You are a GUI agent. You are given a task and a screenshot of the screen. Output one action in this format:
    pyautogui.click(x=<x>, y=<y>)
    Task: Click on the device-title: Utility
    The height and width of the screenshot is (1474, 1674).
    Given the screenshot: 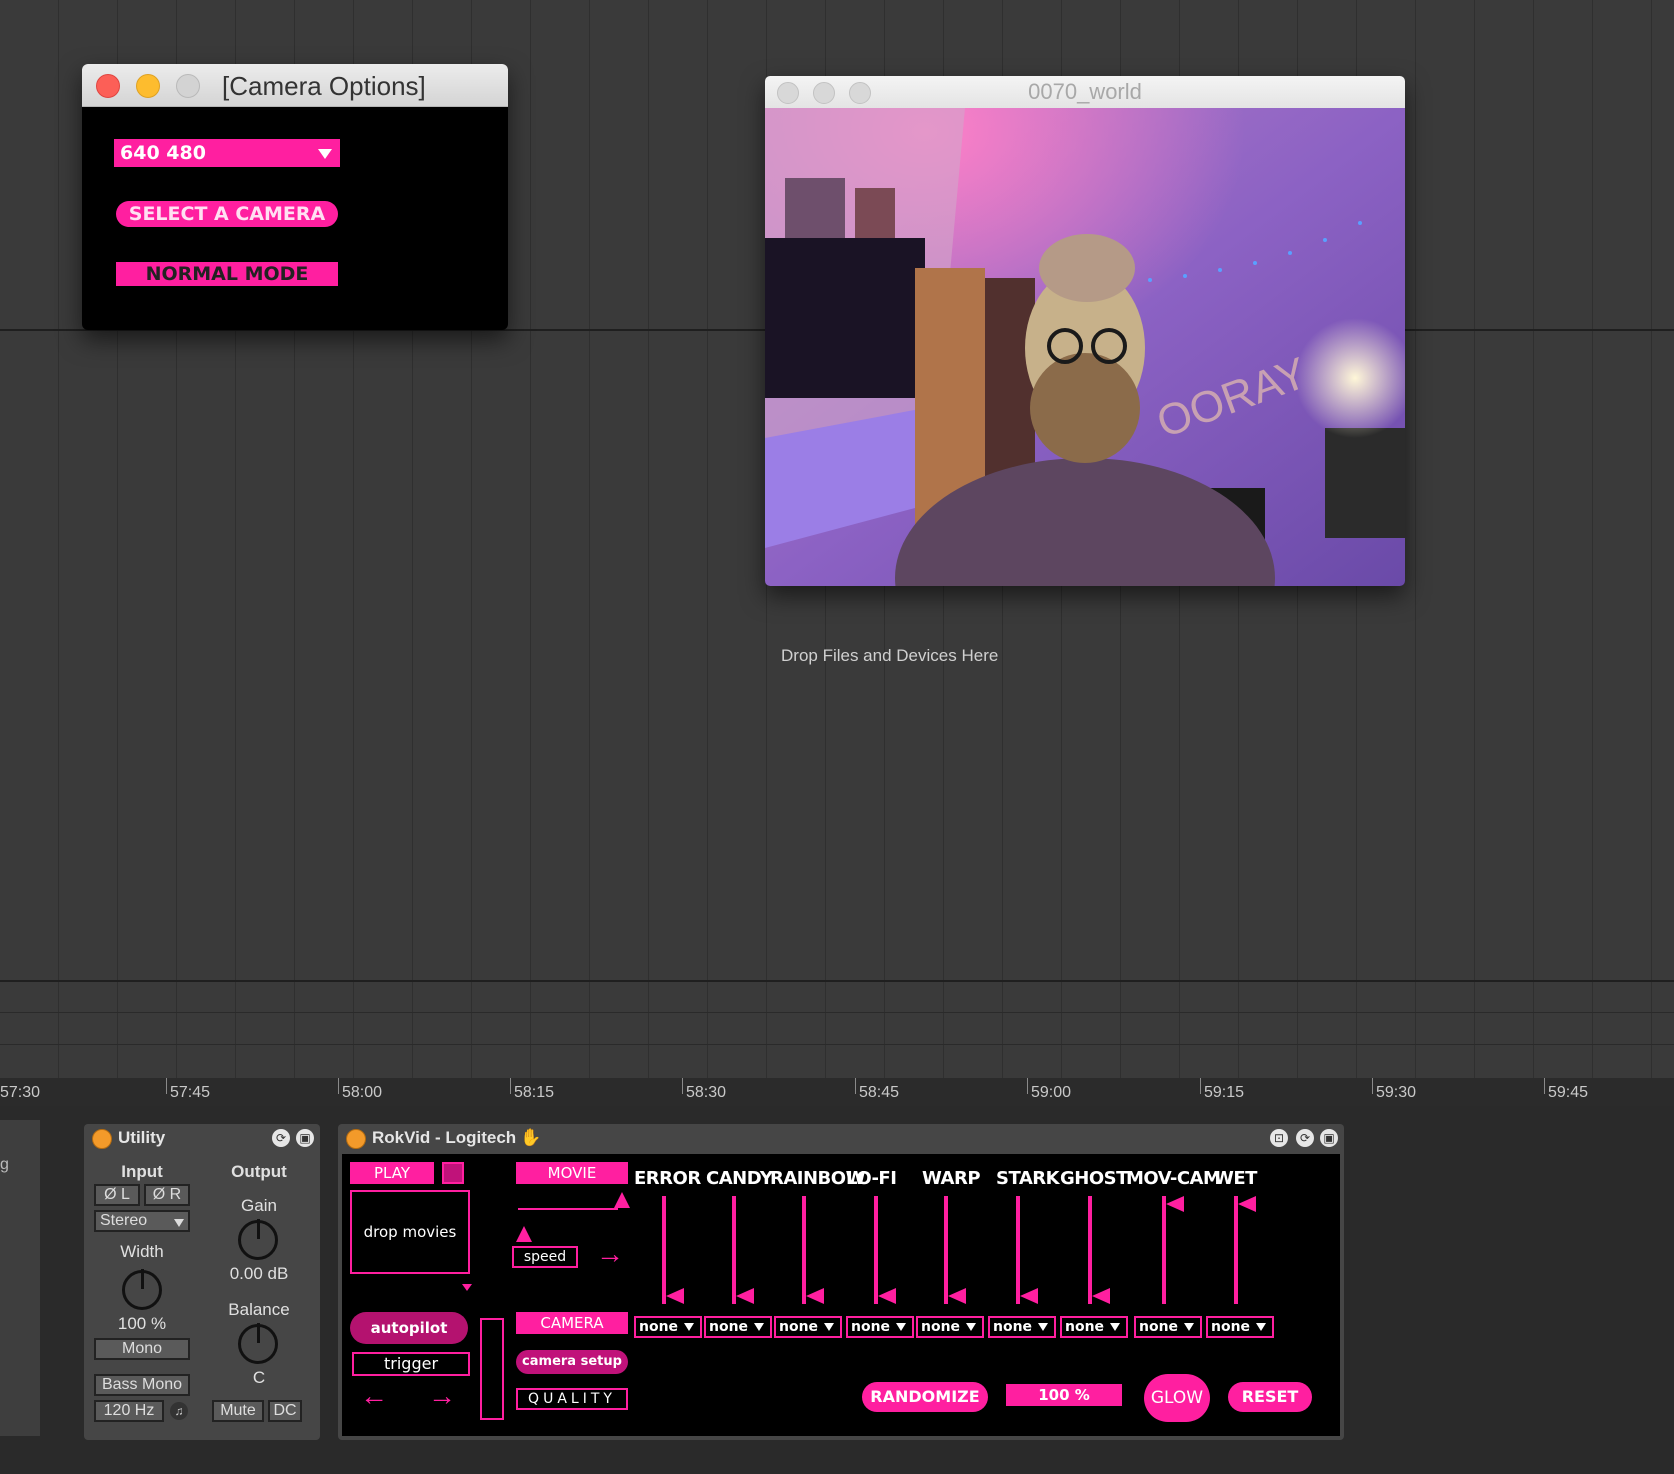 What is the action you would take?
    pyautogui.click(x=142, y=1137)
    